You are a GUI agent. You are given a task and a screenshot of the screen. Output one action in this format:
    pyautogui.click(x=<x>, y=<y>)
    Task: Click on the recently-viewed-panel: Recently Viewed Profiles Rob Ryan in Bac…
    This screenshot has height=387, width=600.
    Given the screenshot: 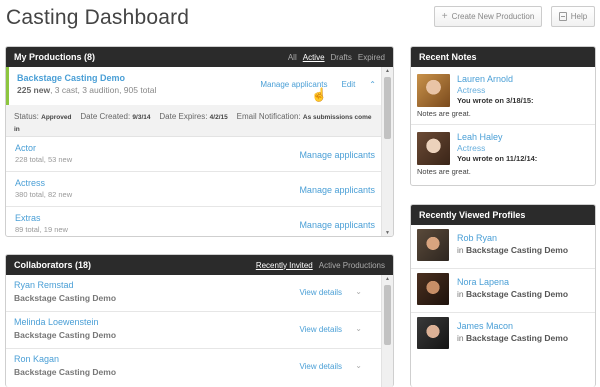 What is the action you would take?
    pyautogui.click(x=503, y=295)
    